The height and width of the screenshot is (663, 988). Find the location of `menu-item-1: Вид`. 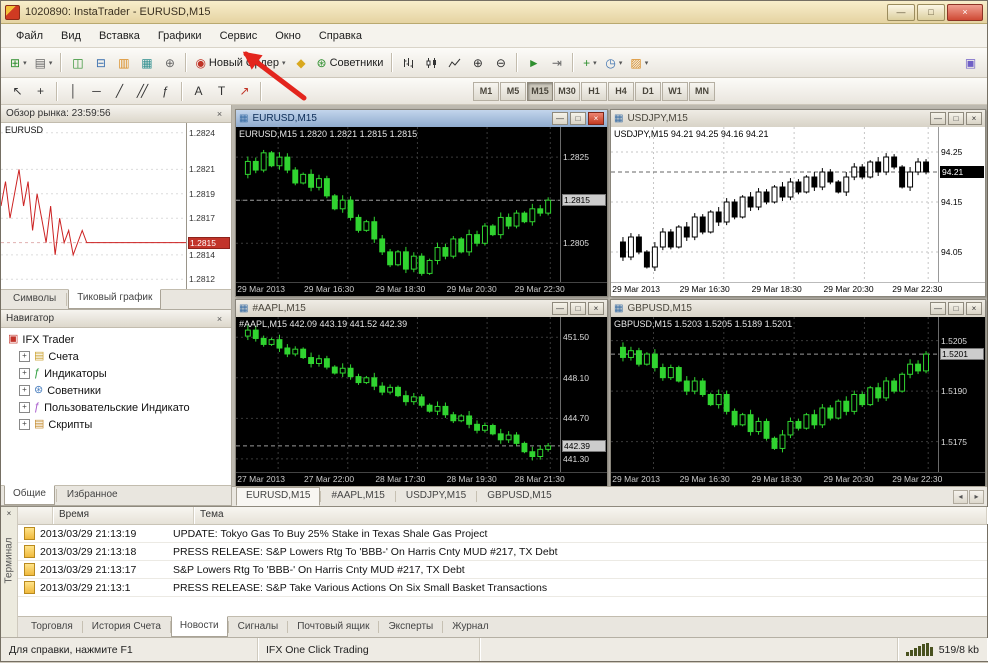

menu-item-1: Вид is located at coordinates (71, 36).